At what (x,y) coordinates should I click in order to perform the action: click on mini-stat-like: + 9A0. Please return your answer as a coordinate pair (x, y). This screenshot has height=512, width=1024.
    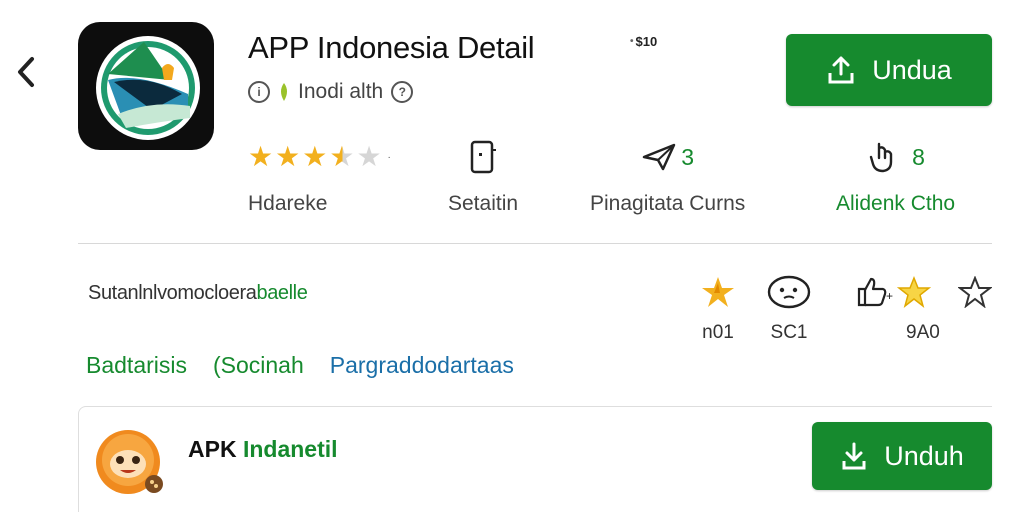
    Looking at the image, I should click on (893, 309).